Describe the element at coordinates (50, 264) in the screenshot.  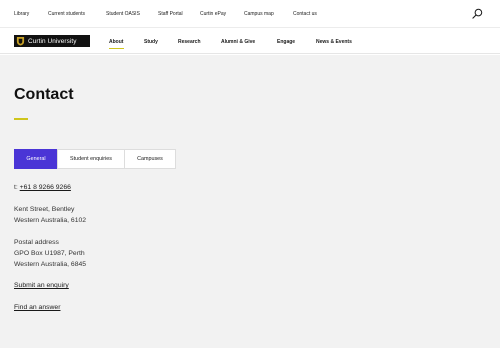
I see `postal-address-line2: Western Australia, 6845` at that location.